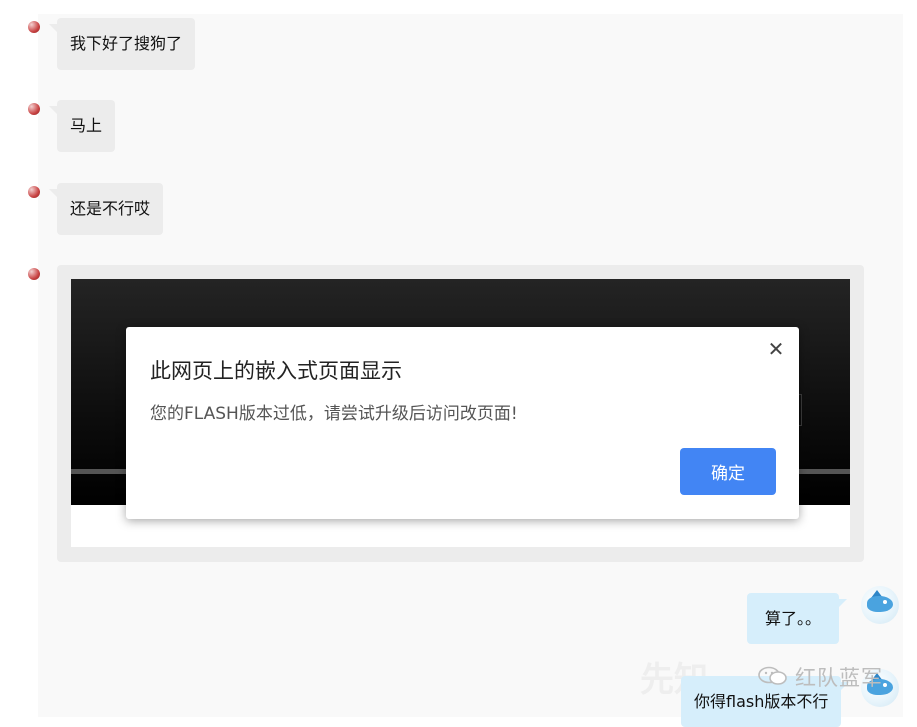  Describe the element at coordinates (776, 349) in the screenshot. I see `close-icon: ✕` at that location.